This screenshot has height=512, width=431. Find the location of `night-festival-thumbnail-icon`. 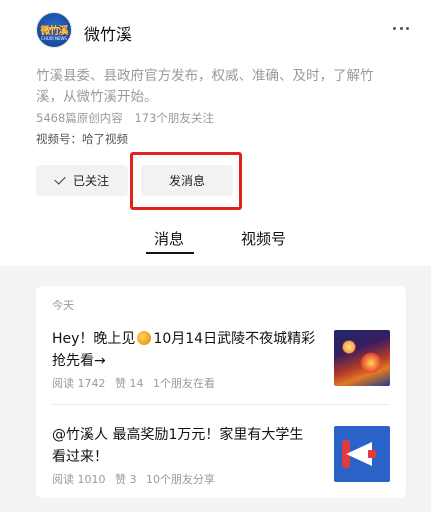

night-festival-thumbnail-icon is located at coordinates (362, 358).